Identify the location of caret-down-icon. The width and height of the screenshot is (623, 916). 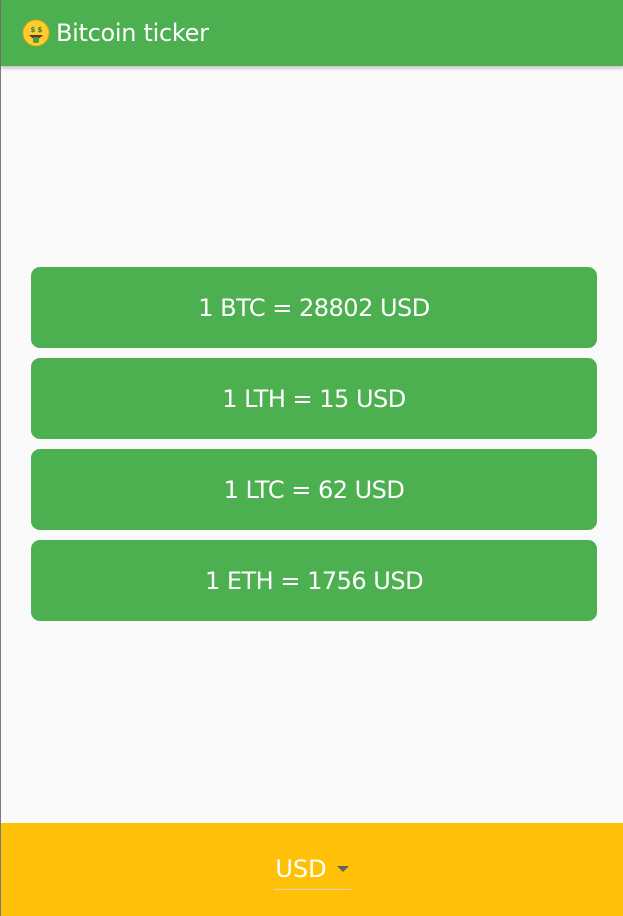
(342, 869).